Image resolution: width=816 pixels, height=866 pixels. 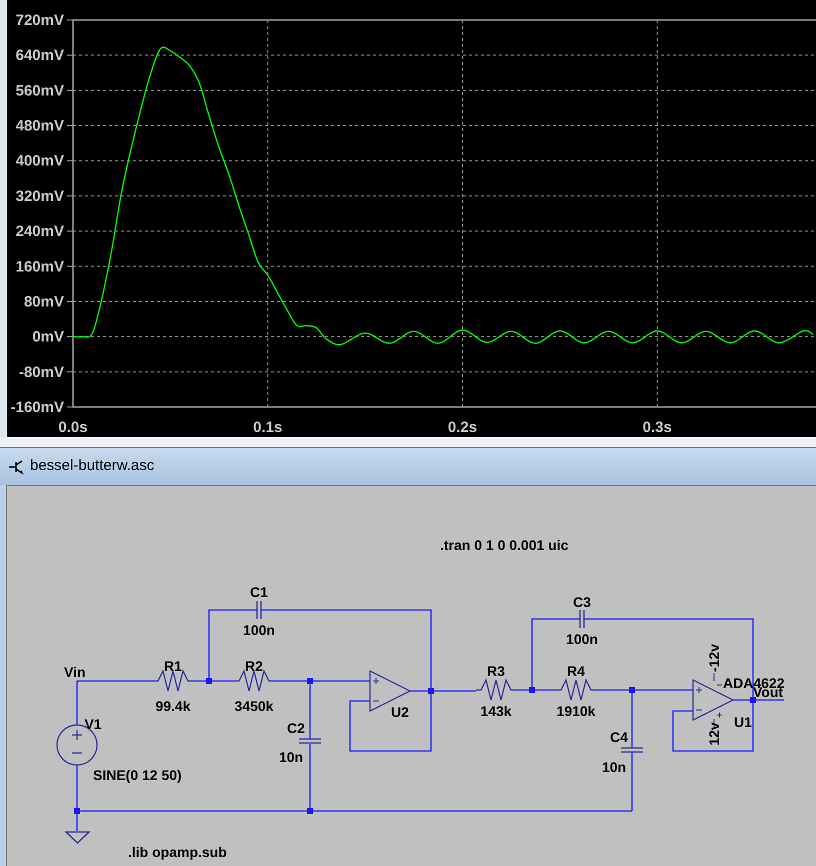 What do you see at coordinates (48, 337) in the screenshot?
I see `y-axis-tick-label: 0mV` at bounding box center [48, 337].